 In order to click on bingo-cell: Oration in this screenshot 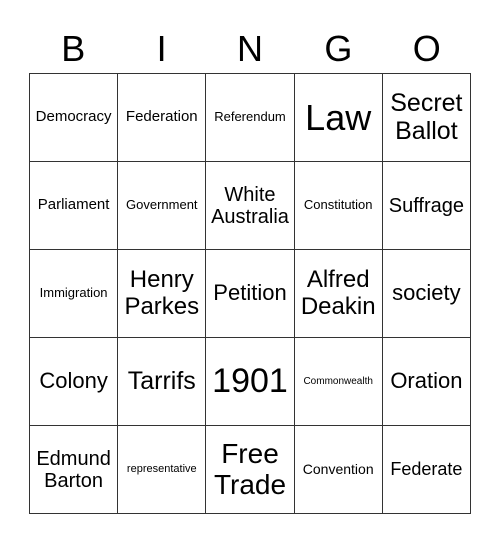, I will do `click(426, 382)`.